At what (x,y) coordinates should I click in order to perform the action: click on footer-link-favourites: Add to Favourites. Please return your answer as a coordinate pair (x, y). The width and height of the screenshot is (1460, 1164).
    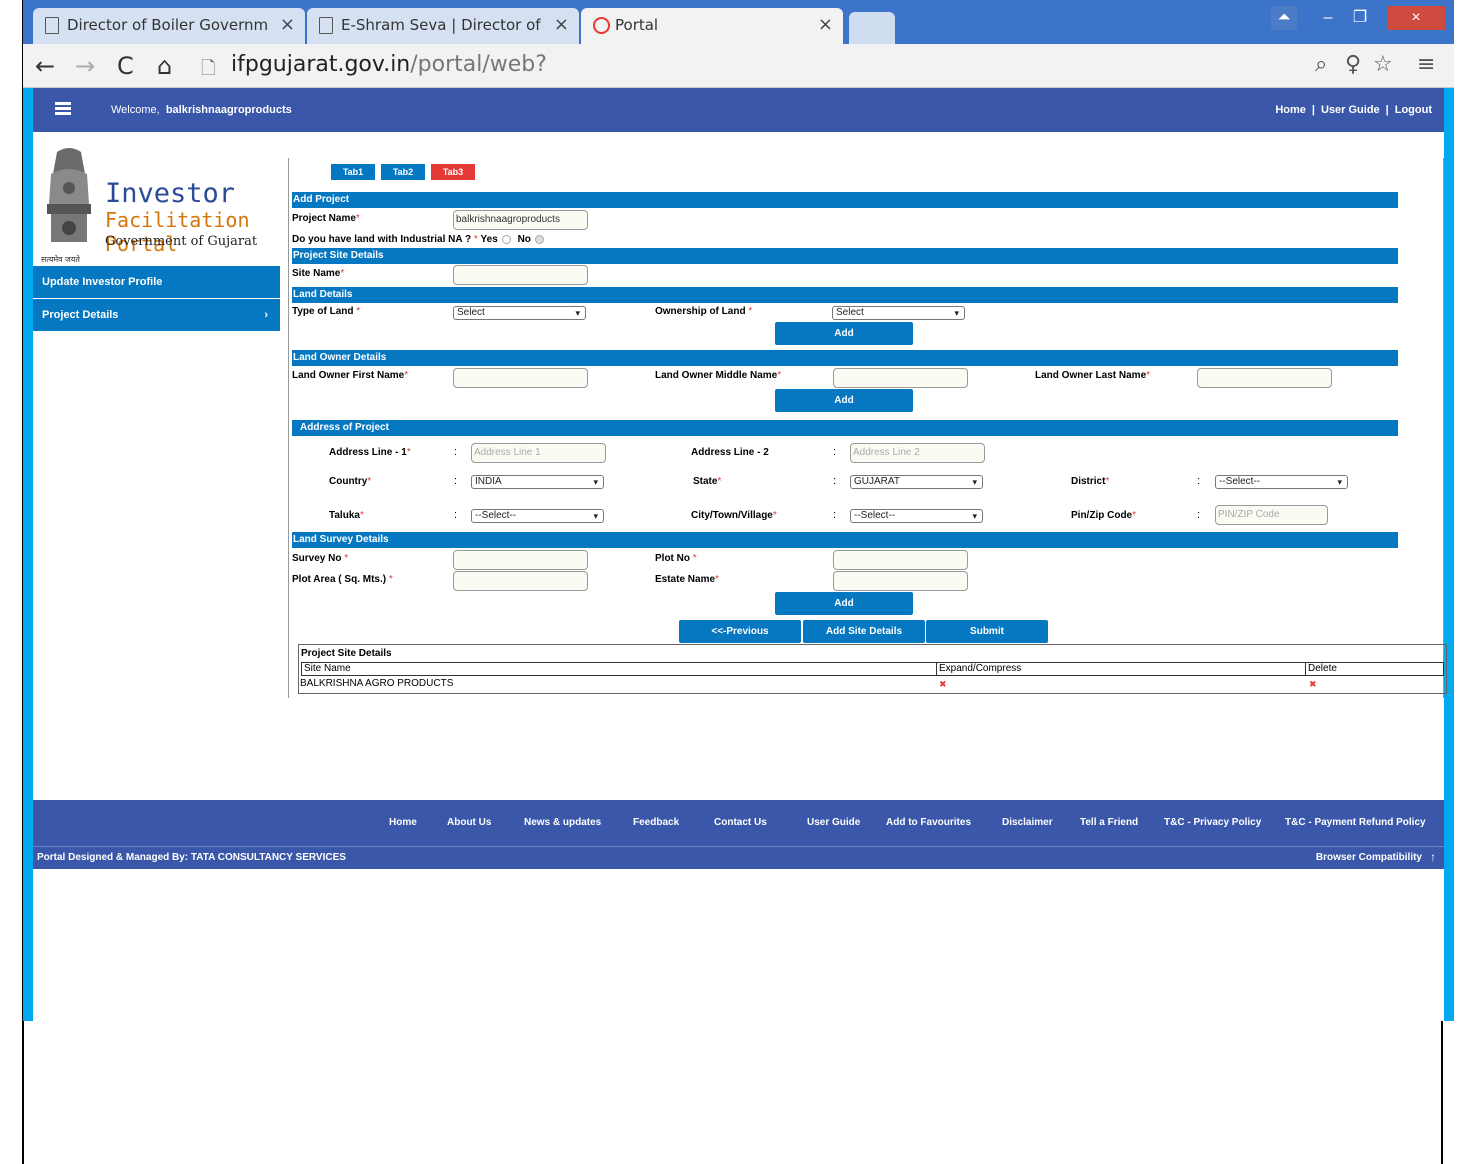
    Looking at the image, I should click on (928, 822).